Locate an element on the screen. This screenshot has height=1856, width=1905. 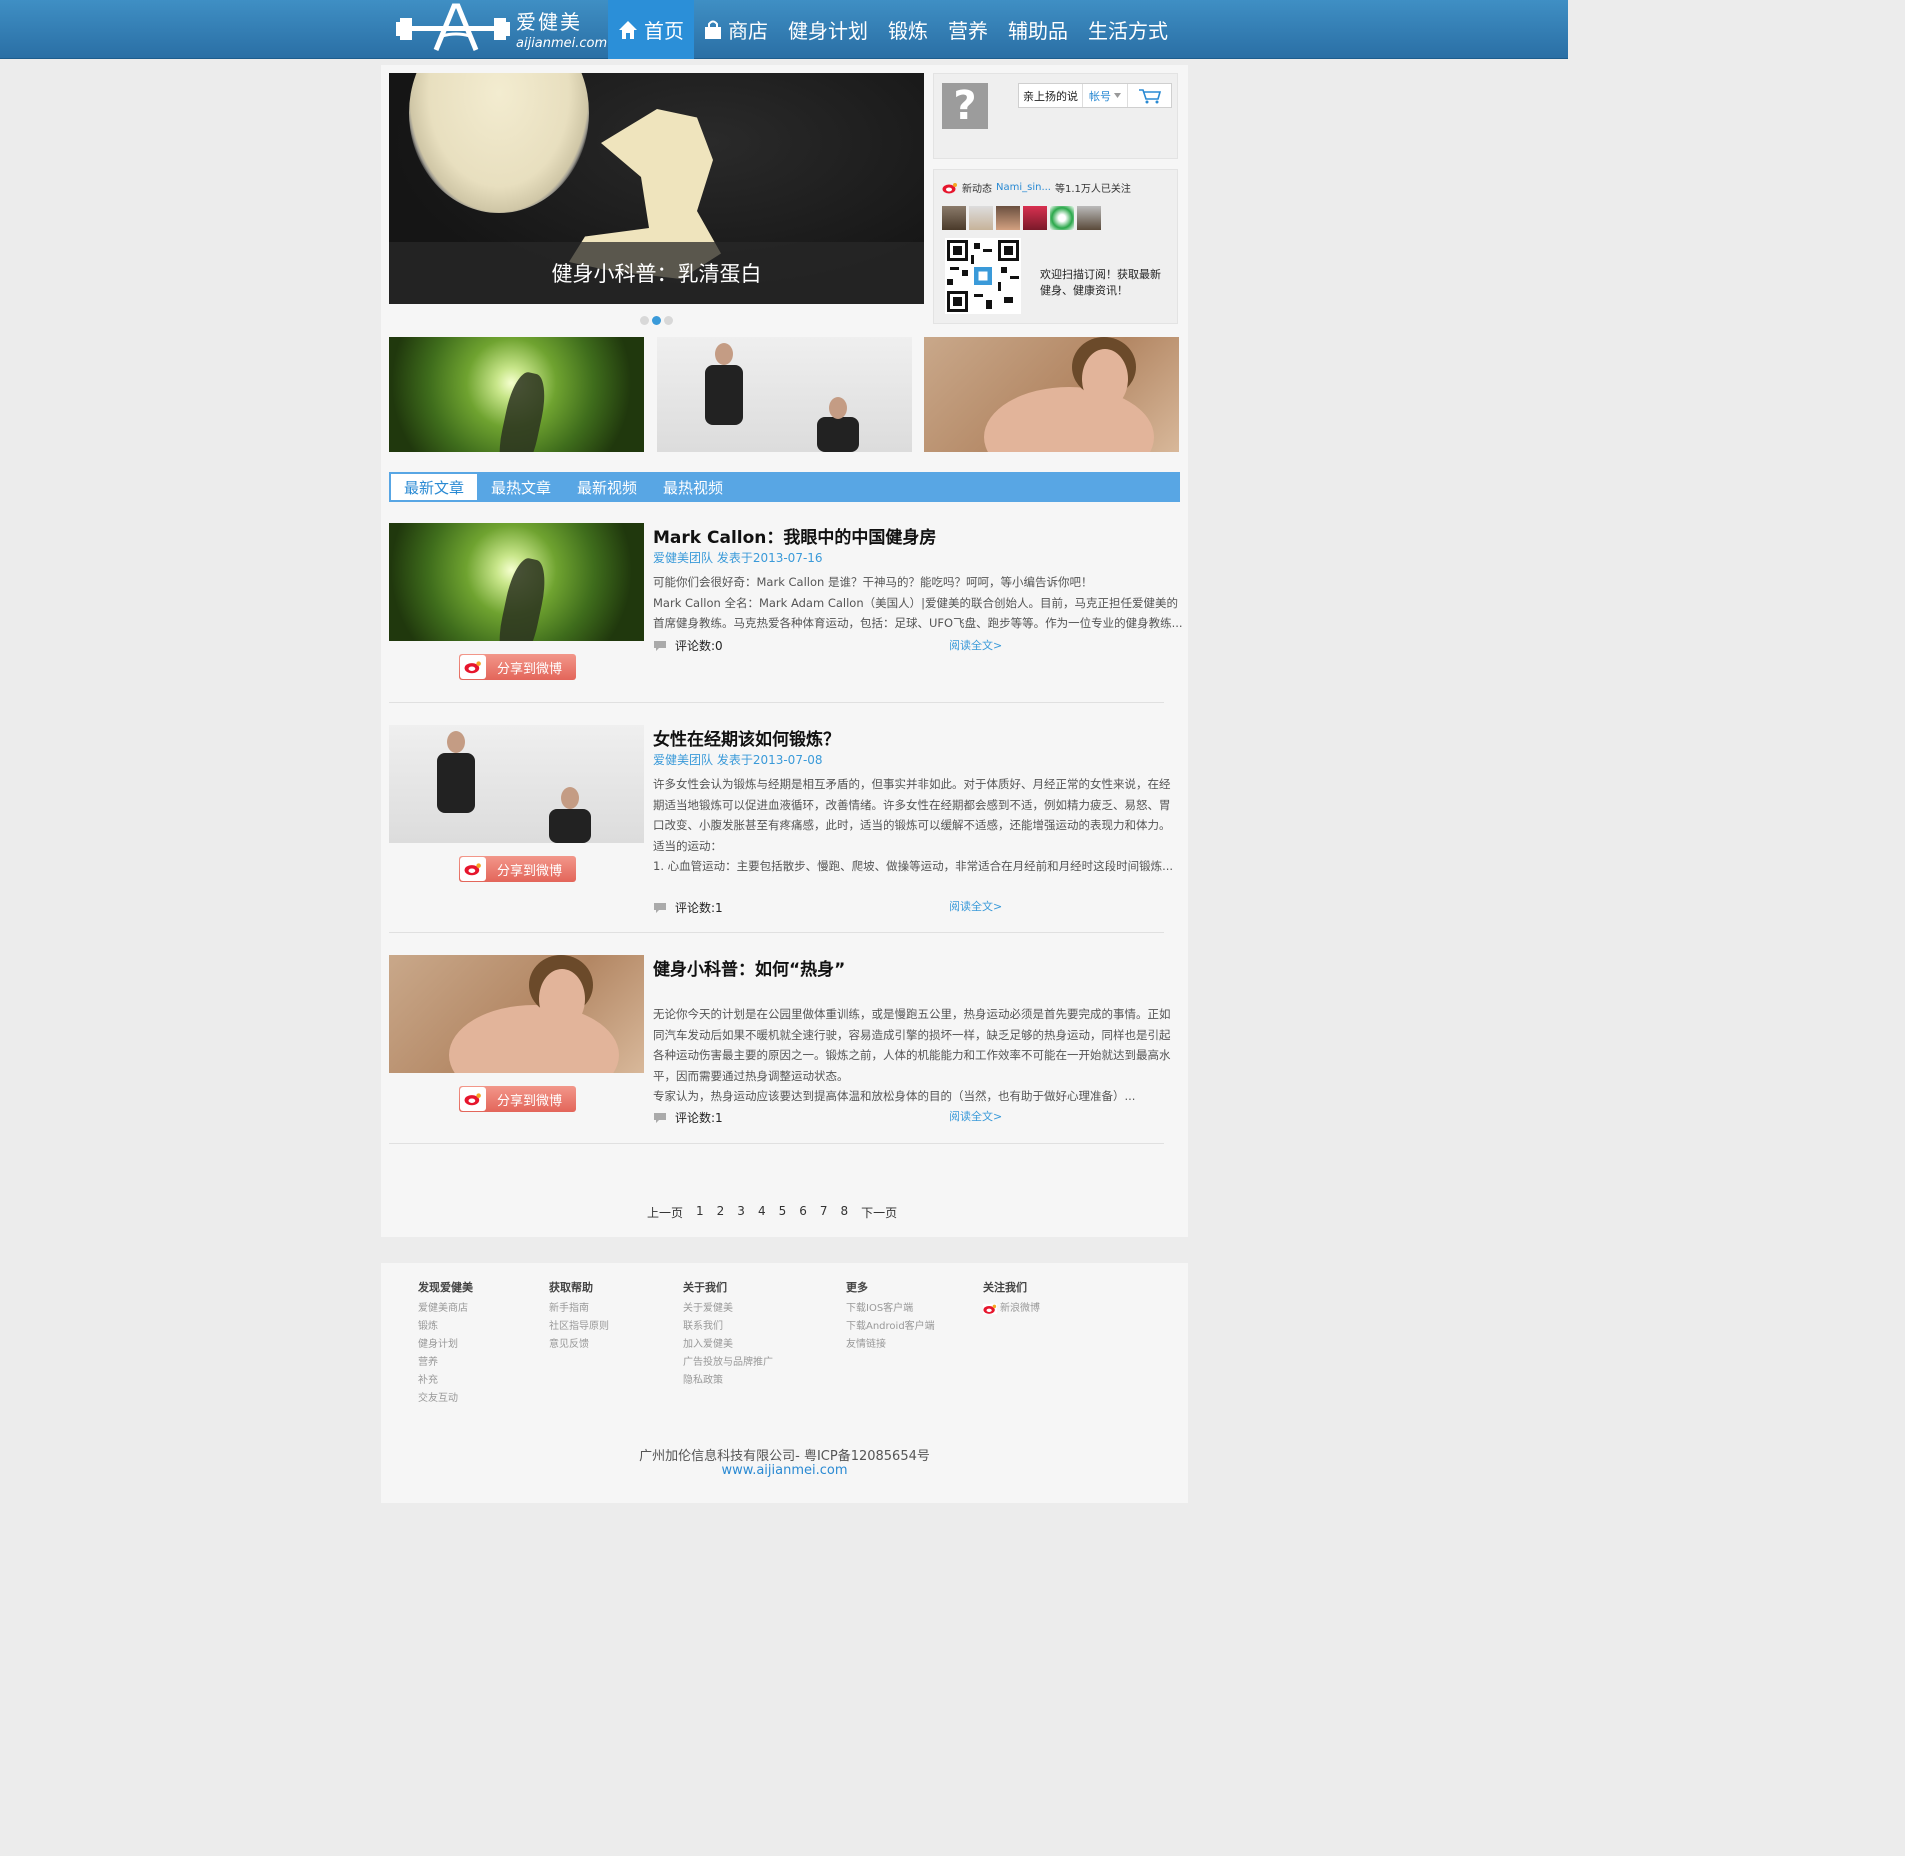
footer-link: 爱健美商店 is located at coordinates (445, 1309).